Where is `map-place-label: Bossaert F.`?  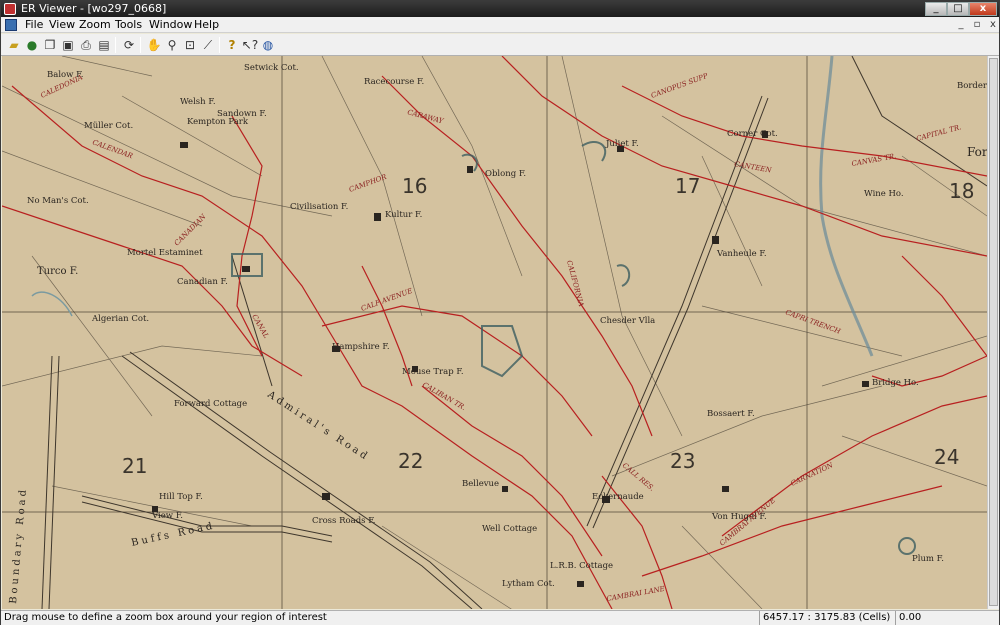
map-place-label: Bossaert F. is located at coordinates (731, 414).